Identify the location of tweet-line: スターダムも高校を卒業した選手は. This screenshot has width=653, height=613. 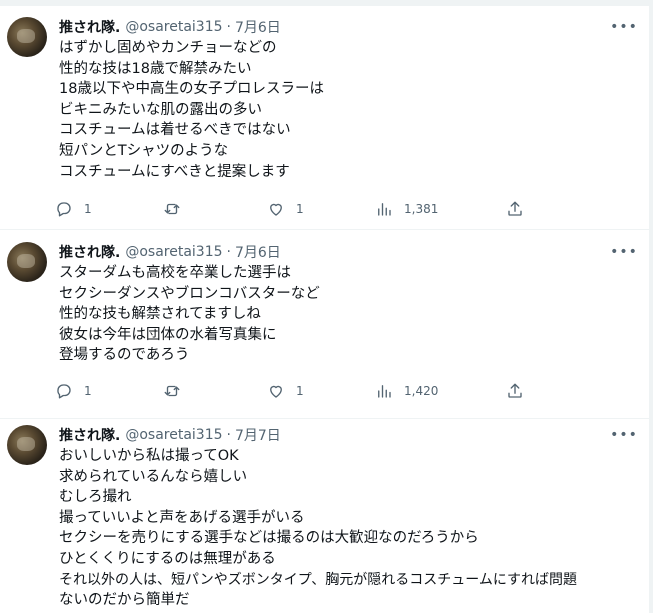
(175, 273).